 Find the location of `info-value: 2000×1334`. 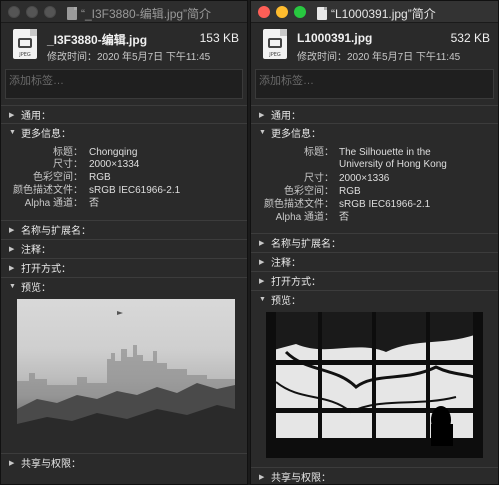

info-value: 2000×1334 is located at coordinates (114, 164).